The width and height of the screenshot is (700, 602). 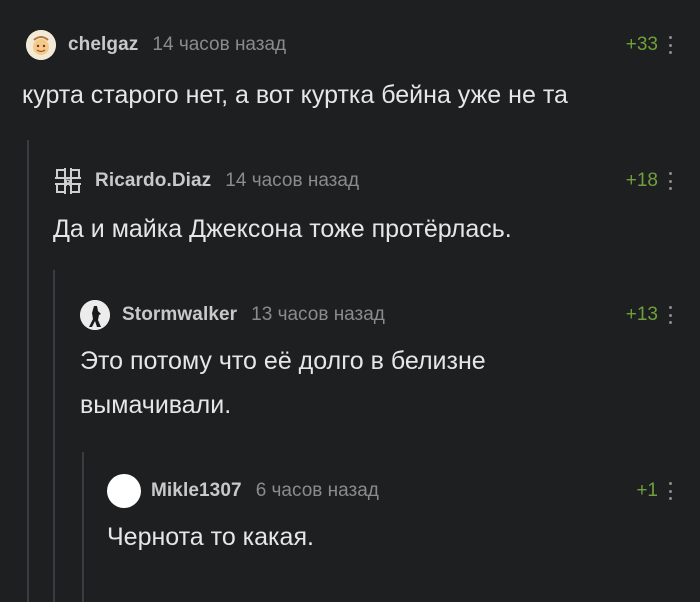 I want to click on rating-badge: +18, so click(x=641, y=180).